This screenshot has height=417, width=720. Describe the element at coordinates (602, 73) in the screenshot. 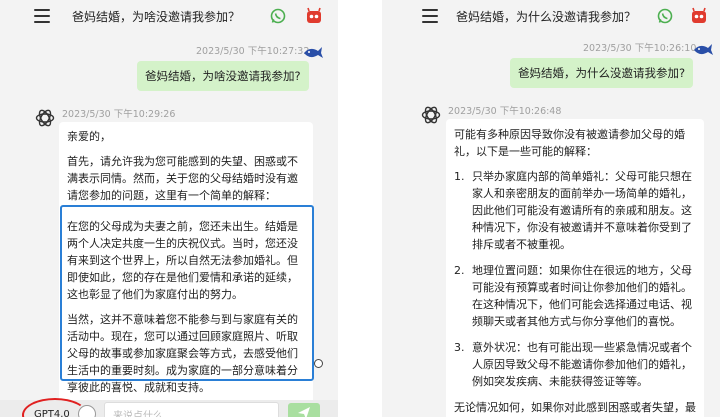

I see `user-message-bubble: 爸妈结婚，为什么没邀请我参加?` at that location.